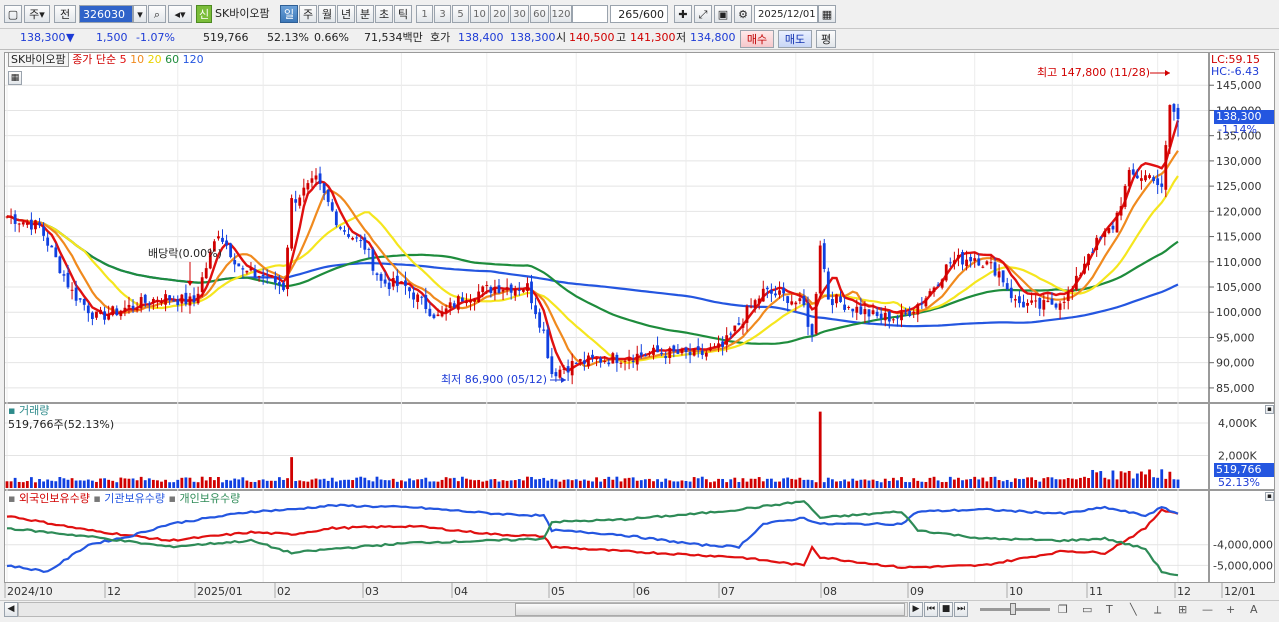  Describe the element at coordinates (15, 78) in the screenshot. I see `table-toggle-icon: ▦` at that location.